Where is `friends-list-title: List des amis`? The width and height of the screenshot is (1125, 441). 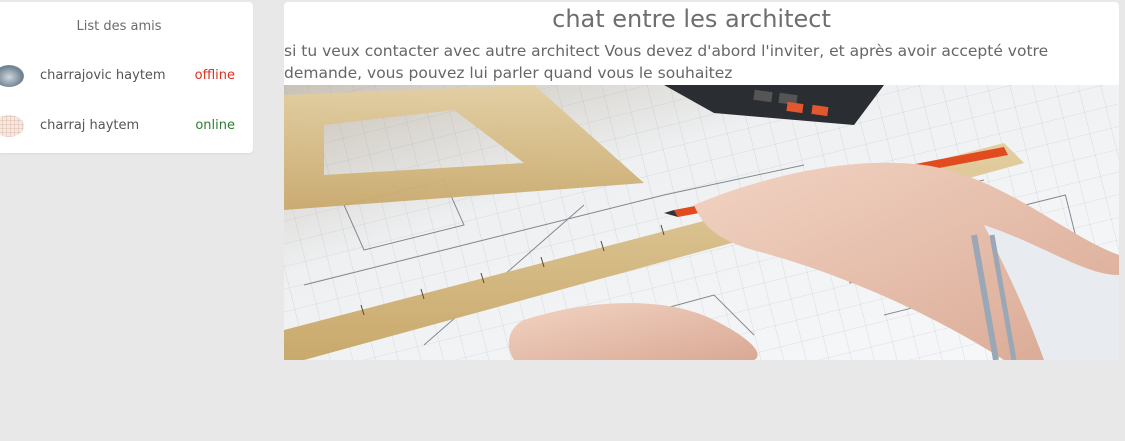
friends-list-title: List des amis is located at coordinates (119, 26).